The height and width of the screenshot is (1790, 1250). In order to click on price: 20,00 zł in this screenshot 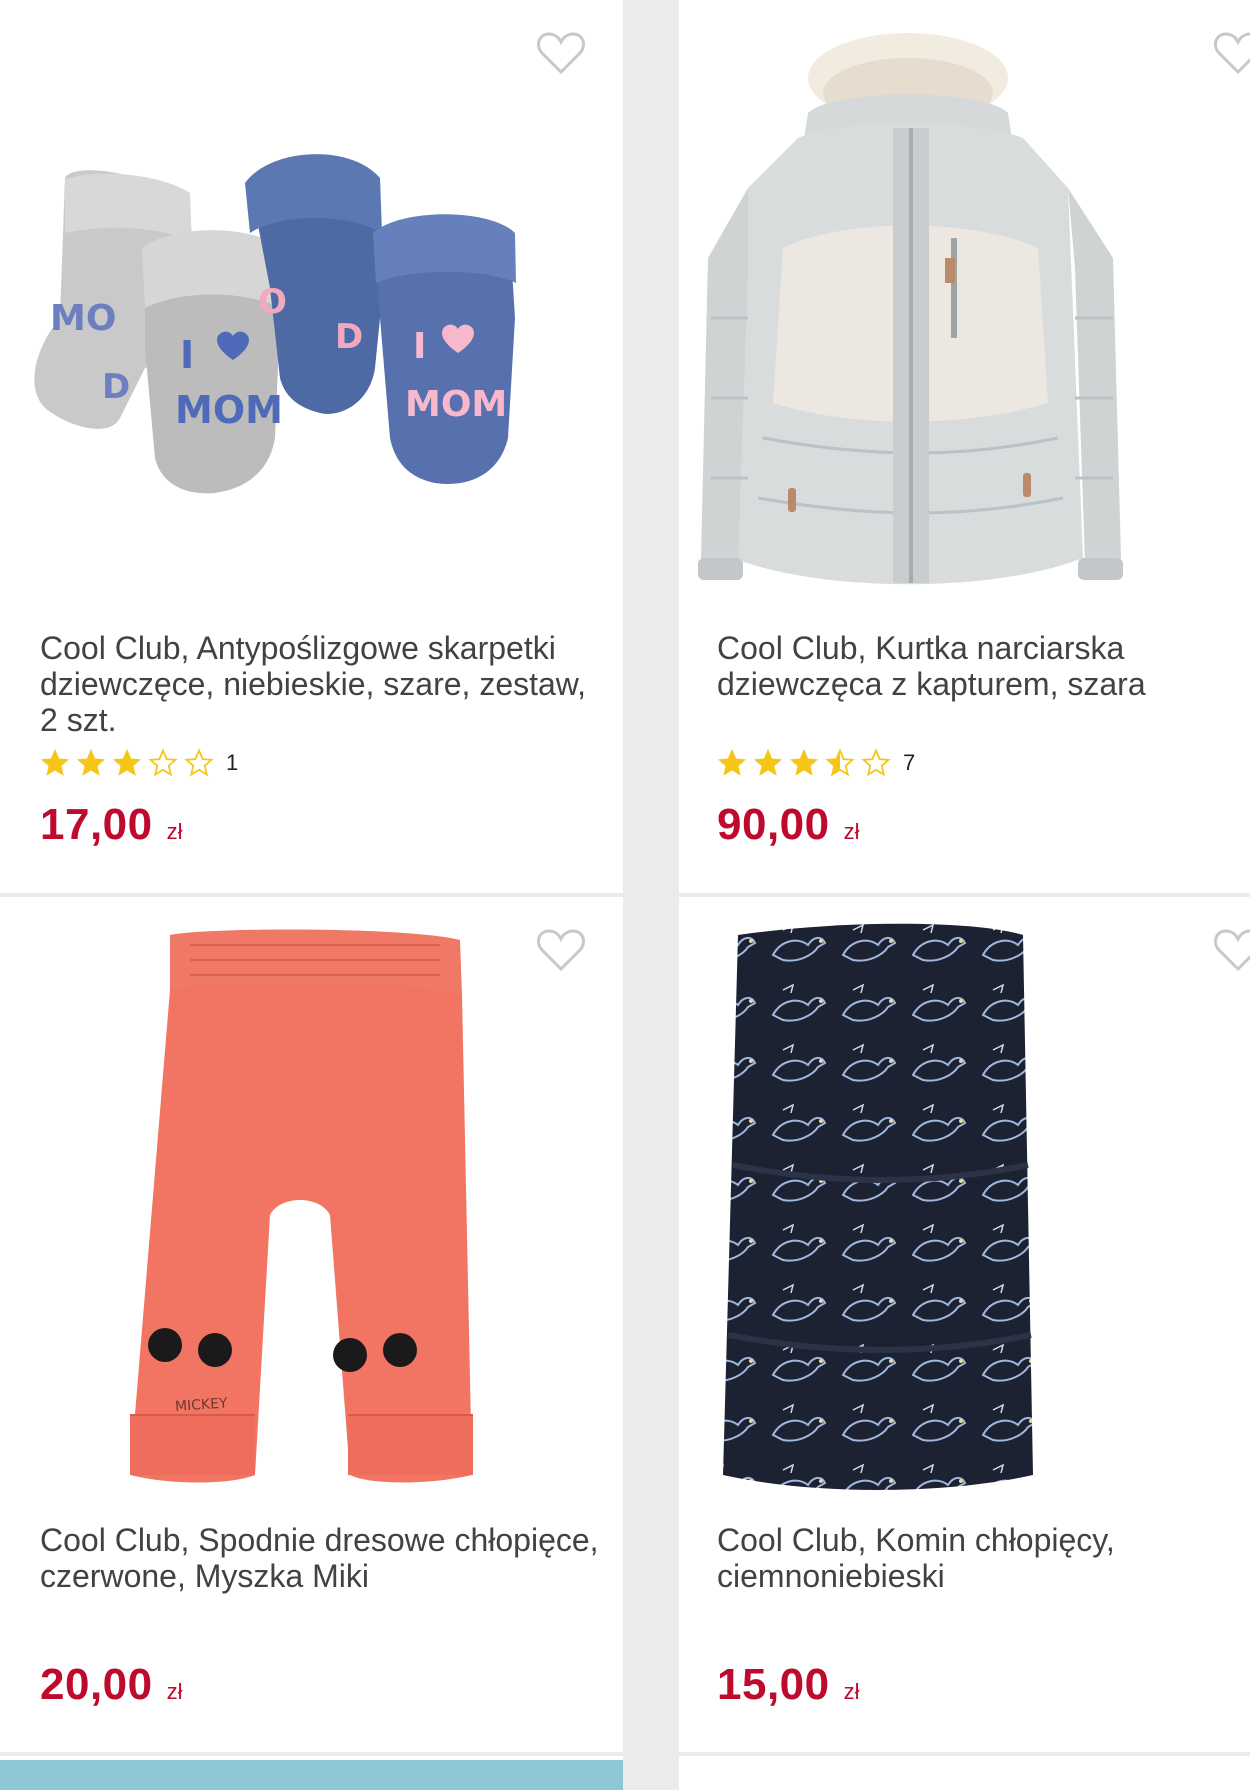, I will do `click(111, 1686)`.